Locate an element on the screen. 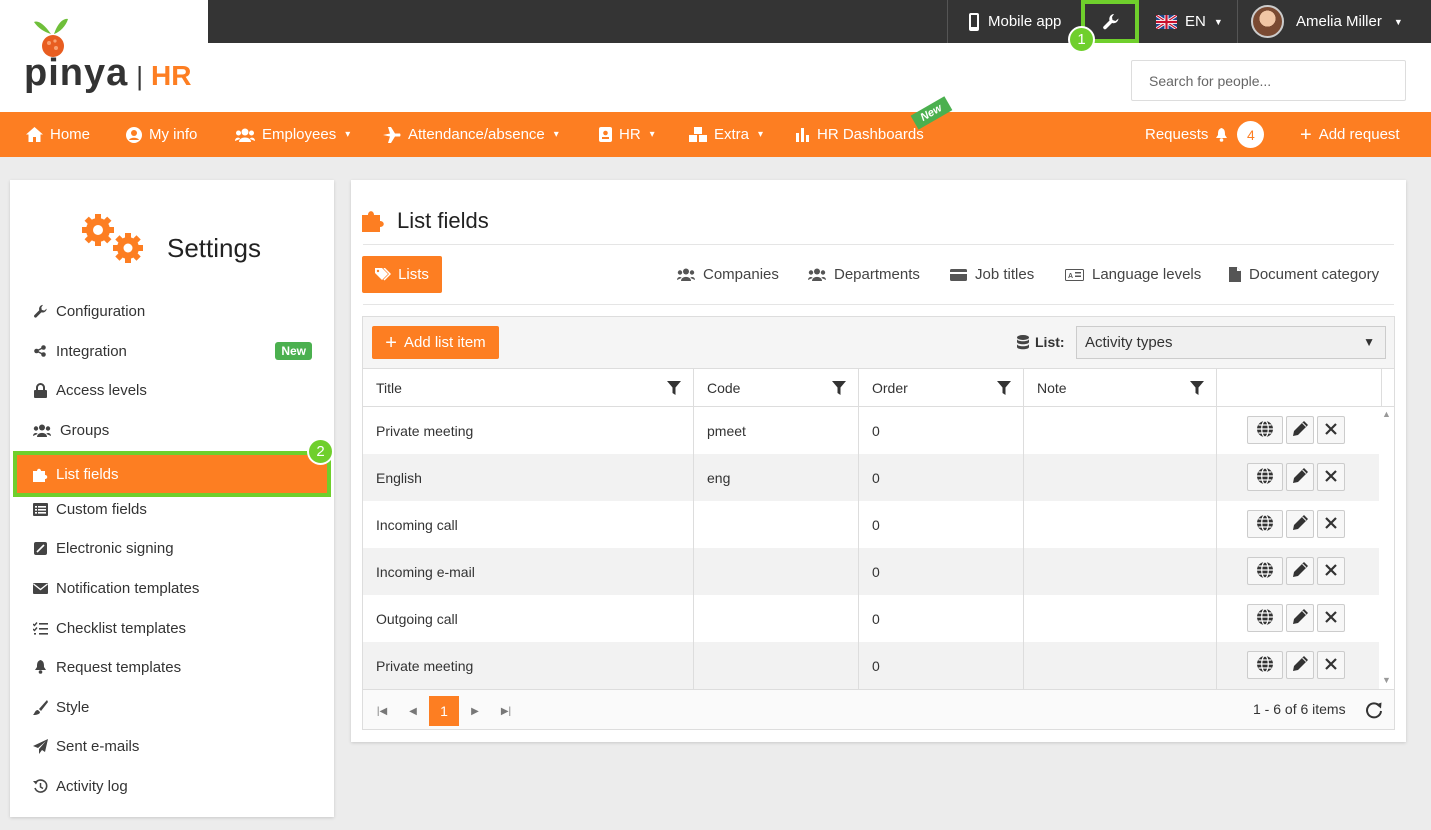 Image resolution: width=1431 pixels, height=830 pixels. sidebar-item-notification-templates: Notification templates is located at coordinates (177, 588).